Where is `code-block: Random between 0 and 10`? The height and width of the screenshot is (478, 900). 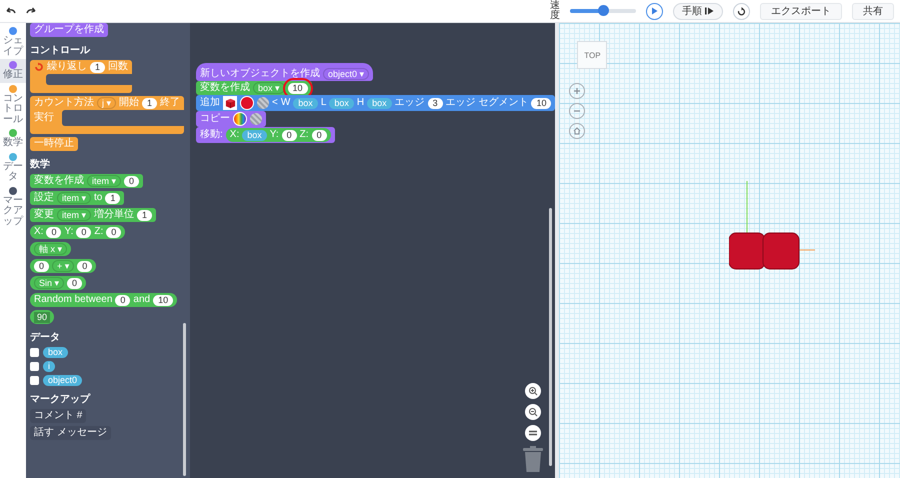
code-block: Random between 0 and 10 is located at coordinates (104, 300).